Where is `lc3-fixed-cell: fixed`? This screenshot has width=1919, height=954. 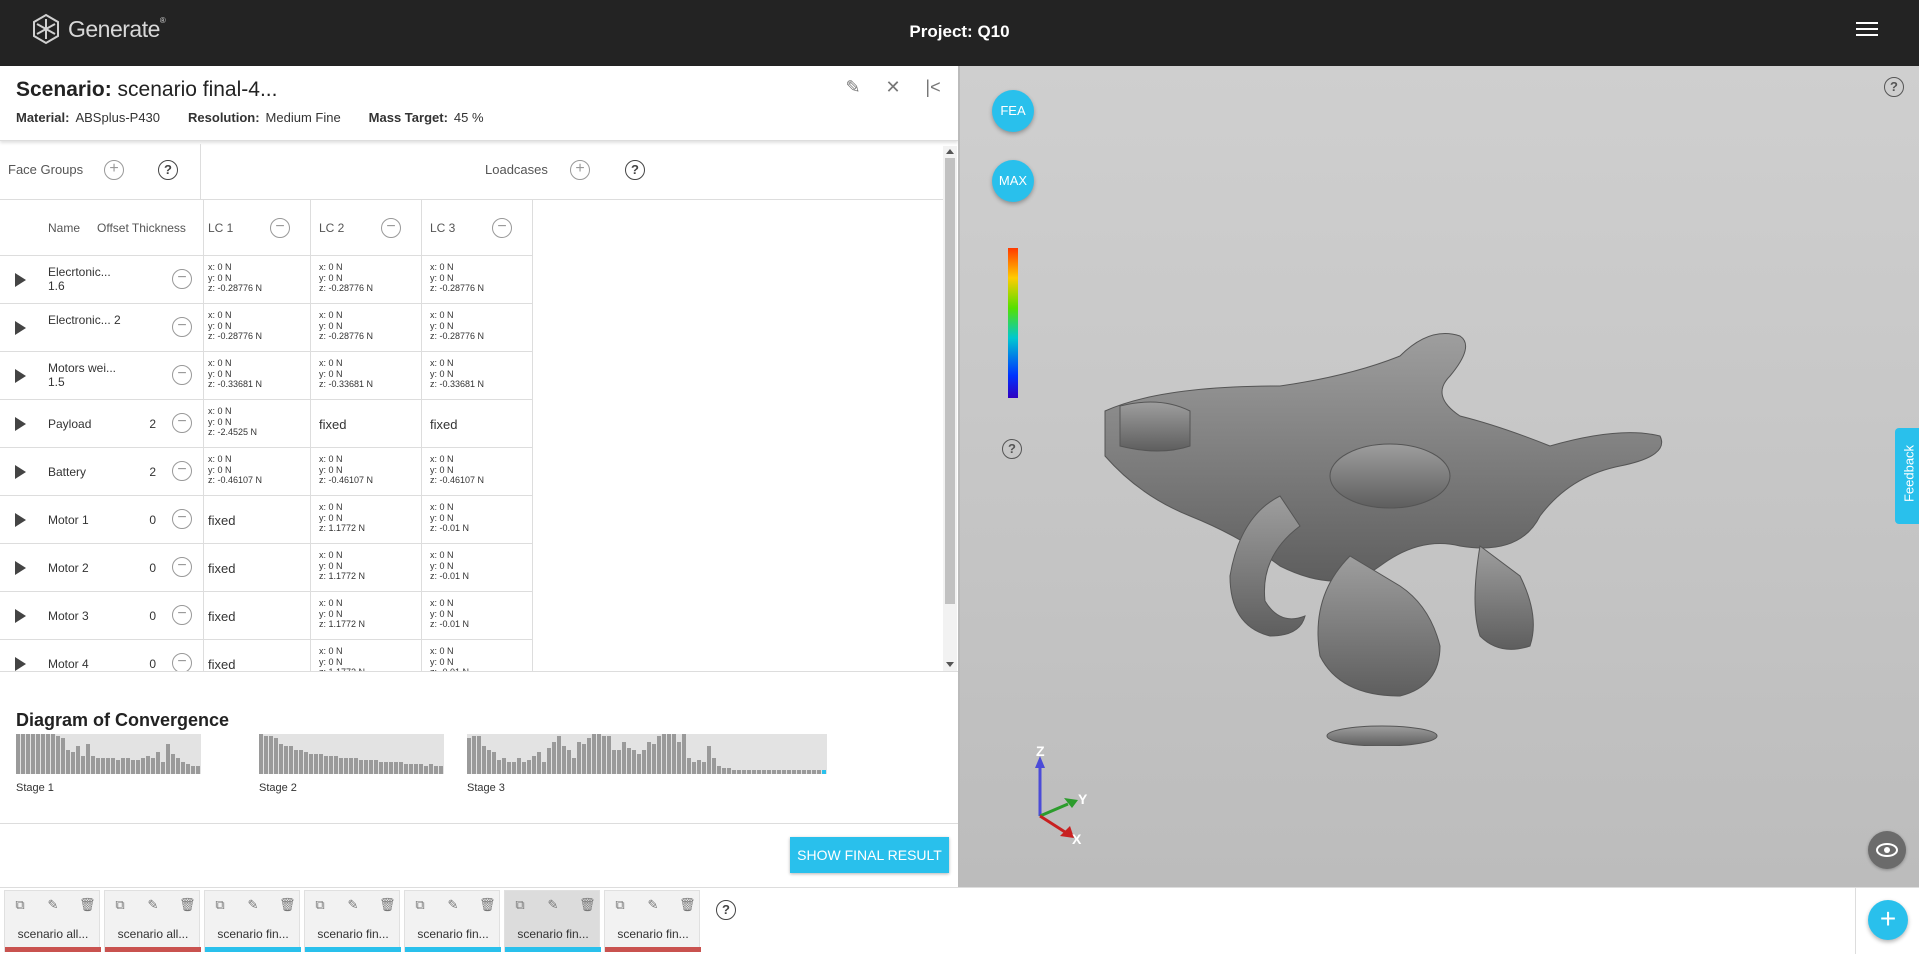 lc3-fixed-cell: fixed is located at coordinates (443, 424).